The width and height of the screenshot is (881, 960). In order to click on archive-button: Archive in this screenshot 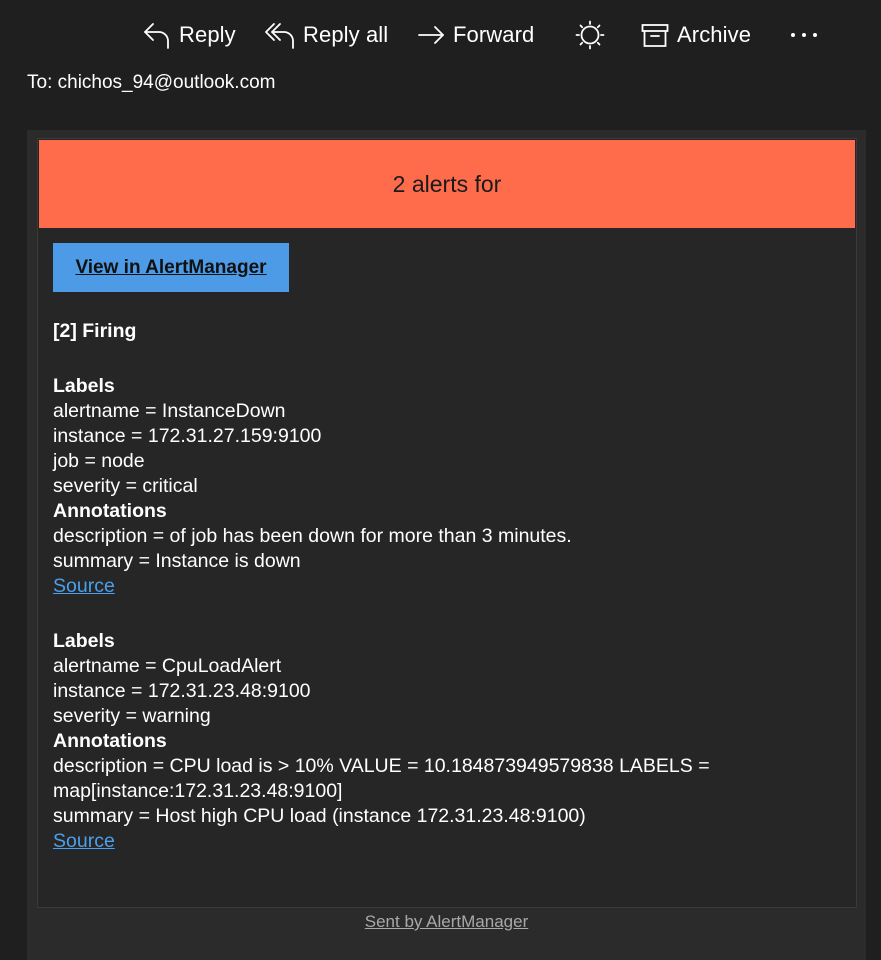, I will do `click(696, 35)`.